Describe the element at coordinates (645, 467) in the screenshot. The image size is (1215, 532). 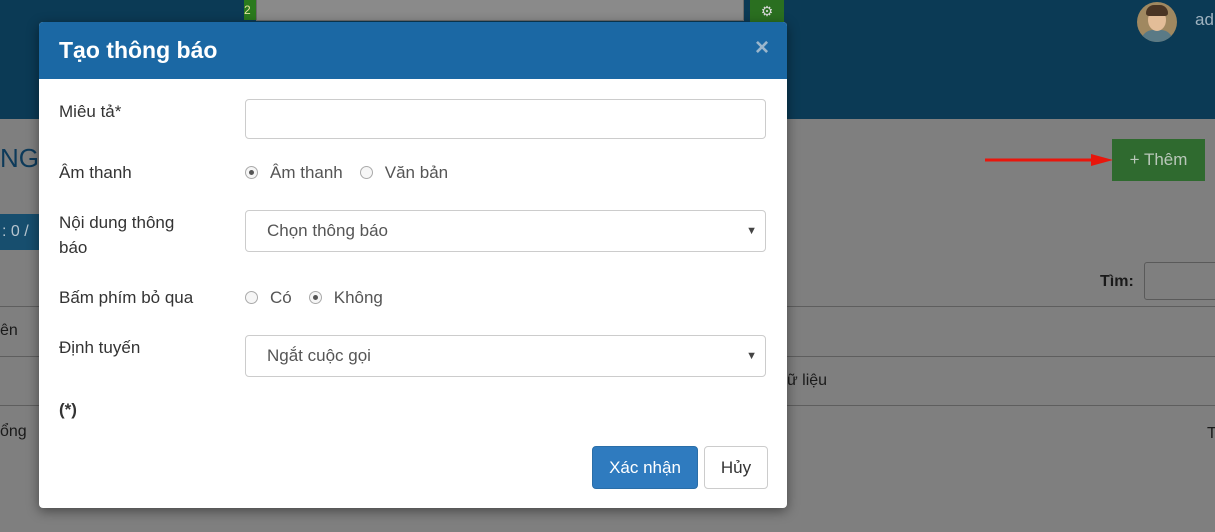
I see `confirm-button: Xác nhận` at that location.